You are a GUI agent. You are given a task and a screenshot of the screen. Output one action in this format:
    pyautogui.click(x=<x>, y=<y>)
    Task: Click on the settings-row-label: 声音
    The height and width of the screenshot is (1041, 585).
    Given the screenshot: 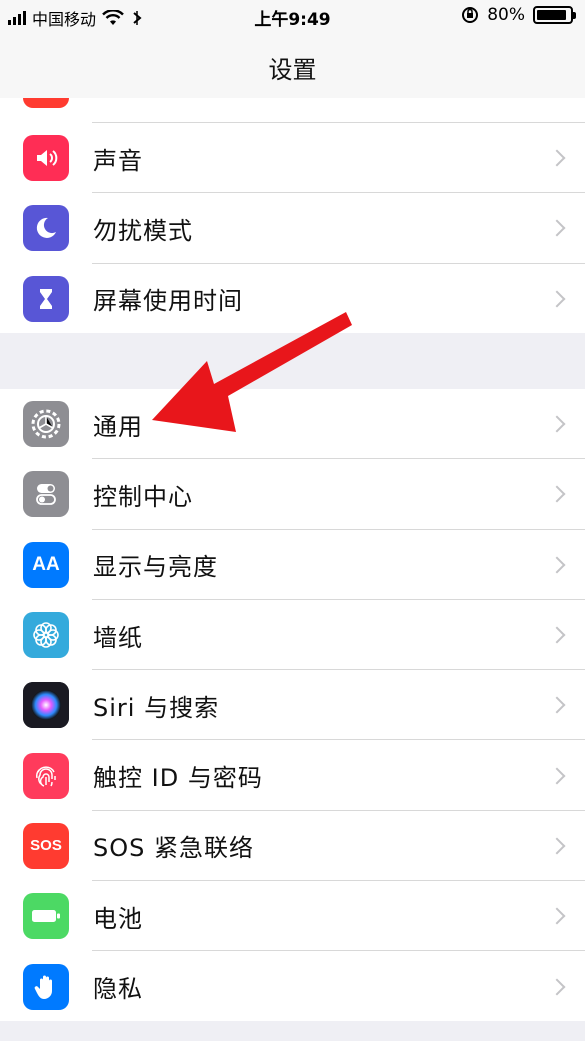 What is the action you would take?
    pyautogui.click(x=118, y=160)
    